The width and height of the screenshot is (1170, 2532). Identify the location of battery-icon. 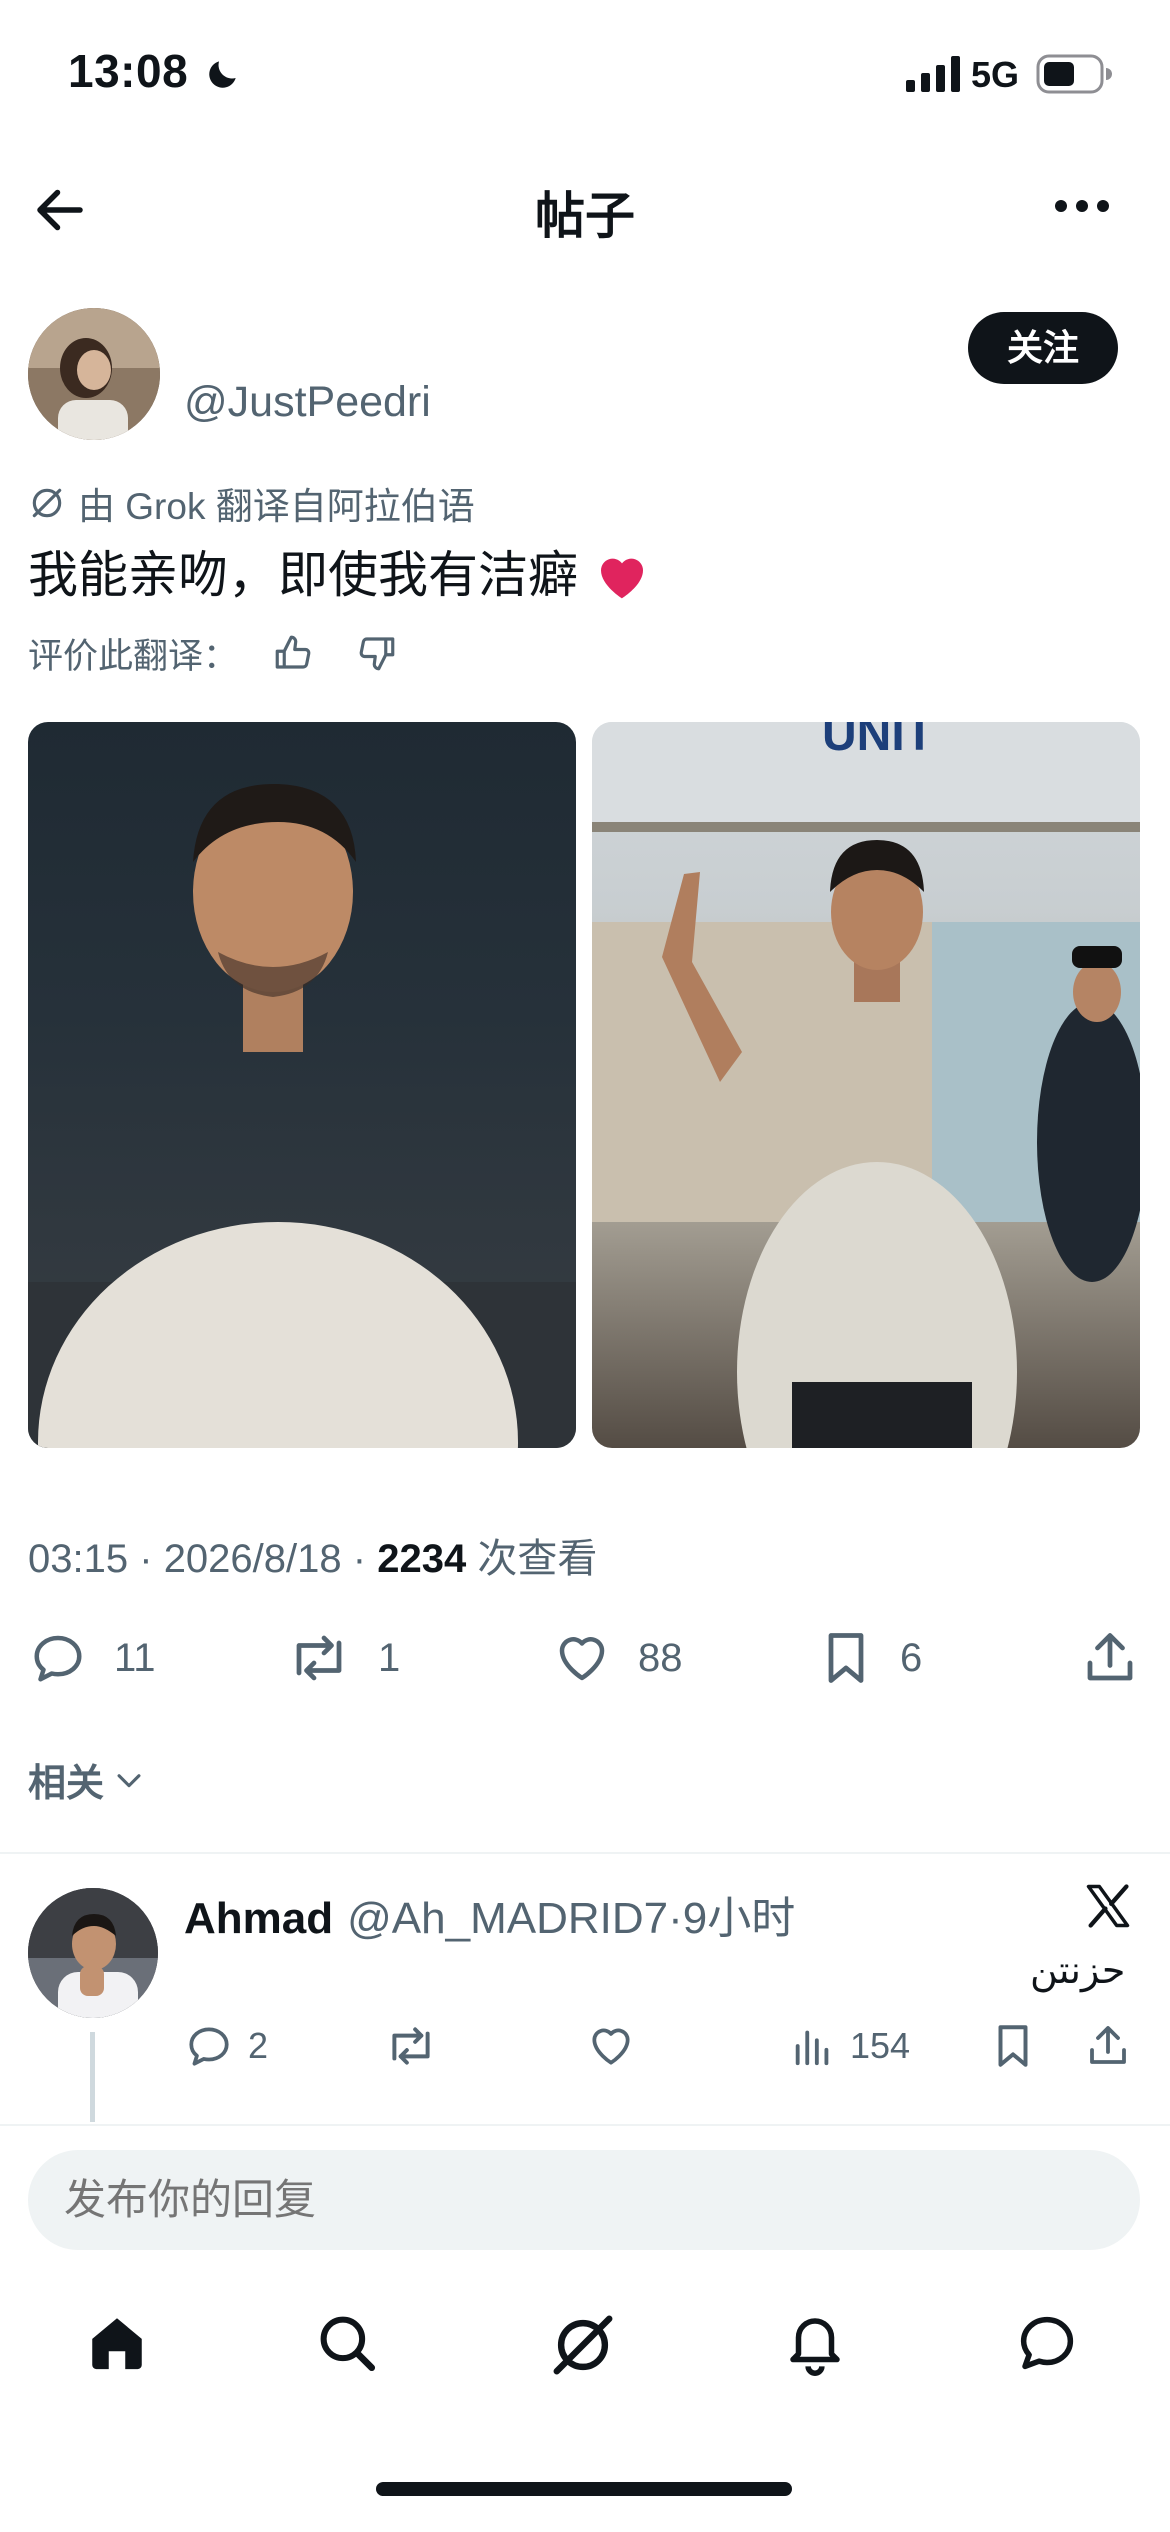
(1074, 74).